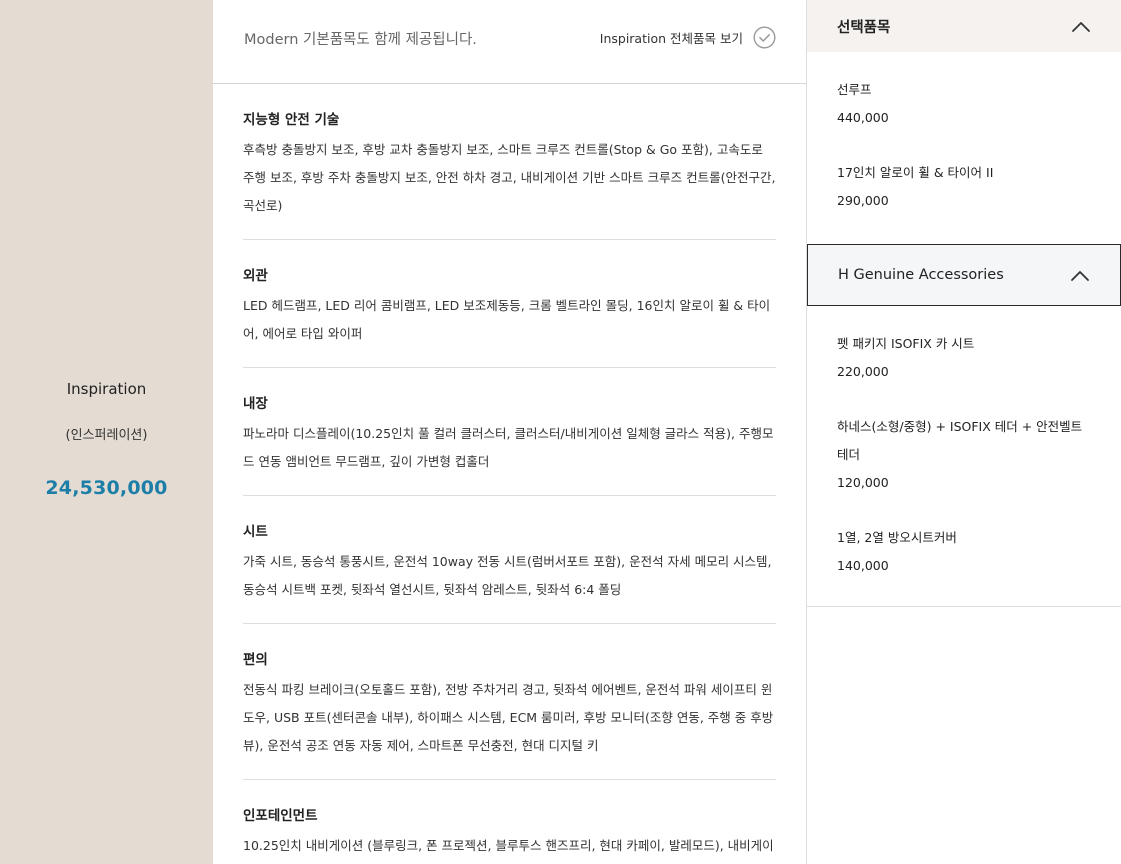 Image resolution: width=1121 pixels, height=864 pixels. I want to click on accessory-name: 펫 패키지 ISOFIX 카 시트, so click(906, 343).